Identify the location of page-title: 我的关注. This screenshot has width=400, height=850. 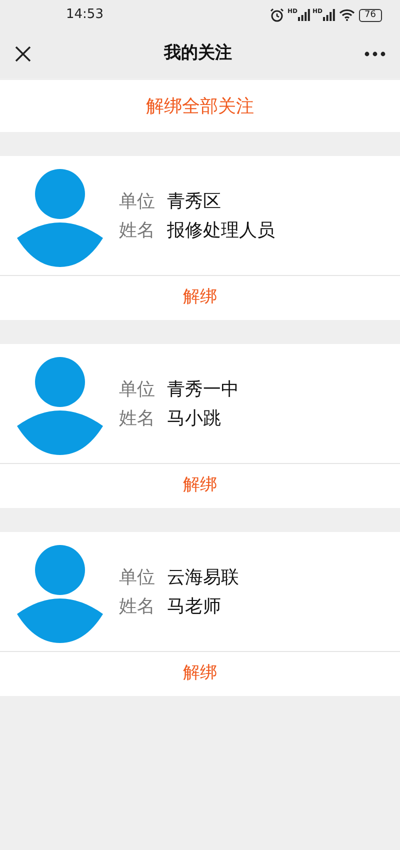
(197, 54).